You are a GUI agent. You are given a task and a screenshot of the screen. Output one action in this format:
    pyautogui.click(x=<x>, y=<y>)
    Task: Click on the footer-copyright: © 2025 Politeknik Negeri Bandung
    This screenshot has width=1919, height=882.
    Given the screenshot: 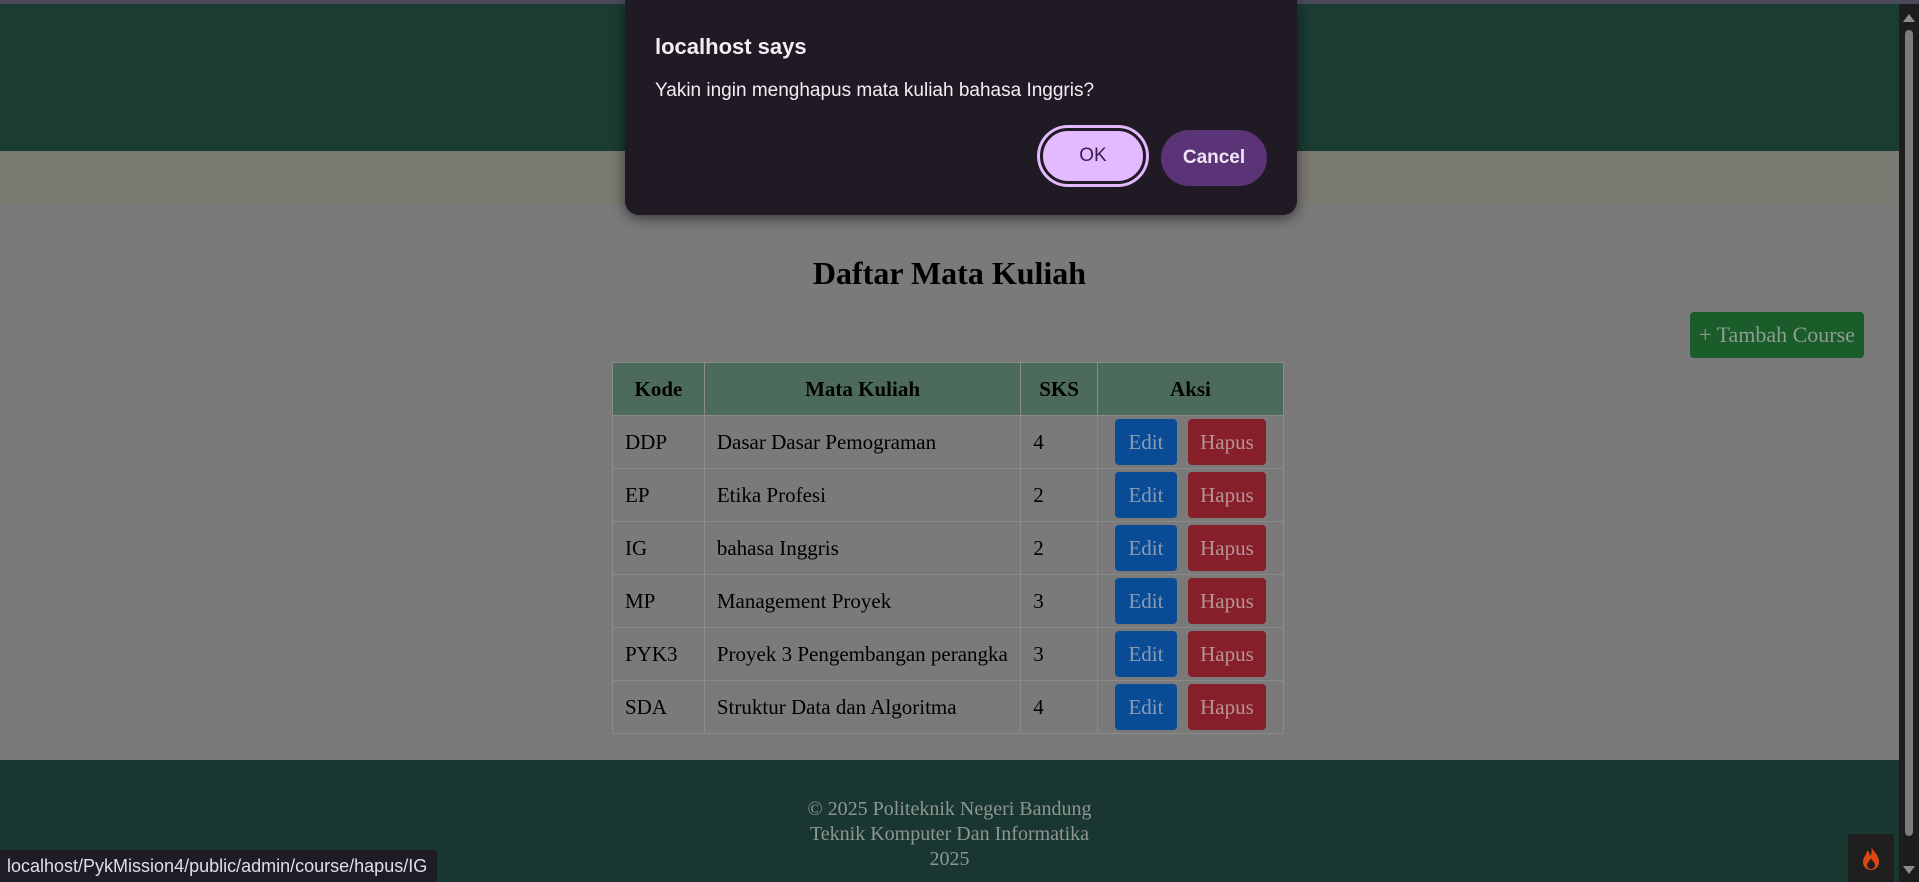 What is the action you would take?
    pyautogui.click(x=949, y=809)
    